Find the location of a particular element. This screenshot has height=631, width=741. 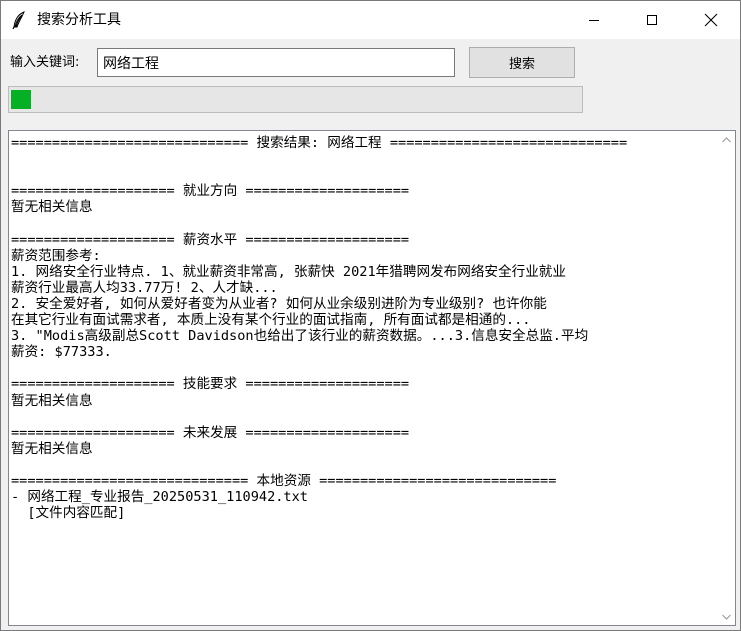

progress-bar is located at coordinates (295, 99).